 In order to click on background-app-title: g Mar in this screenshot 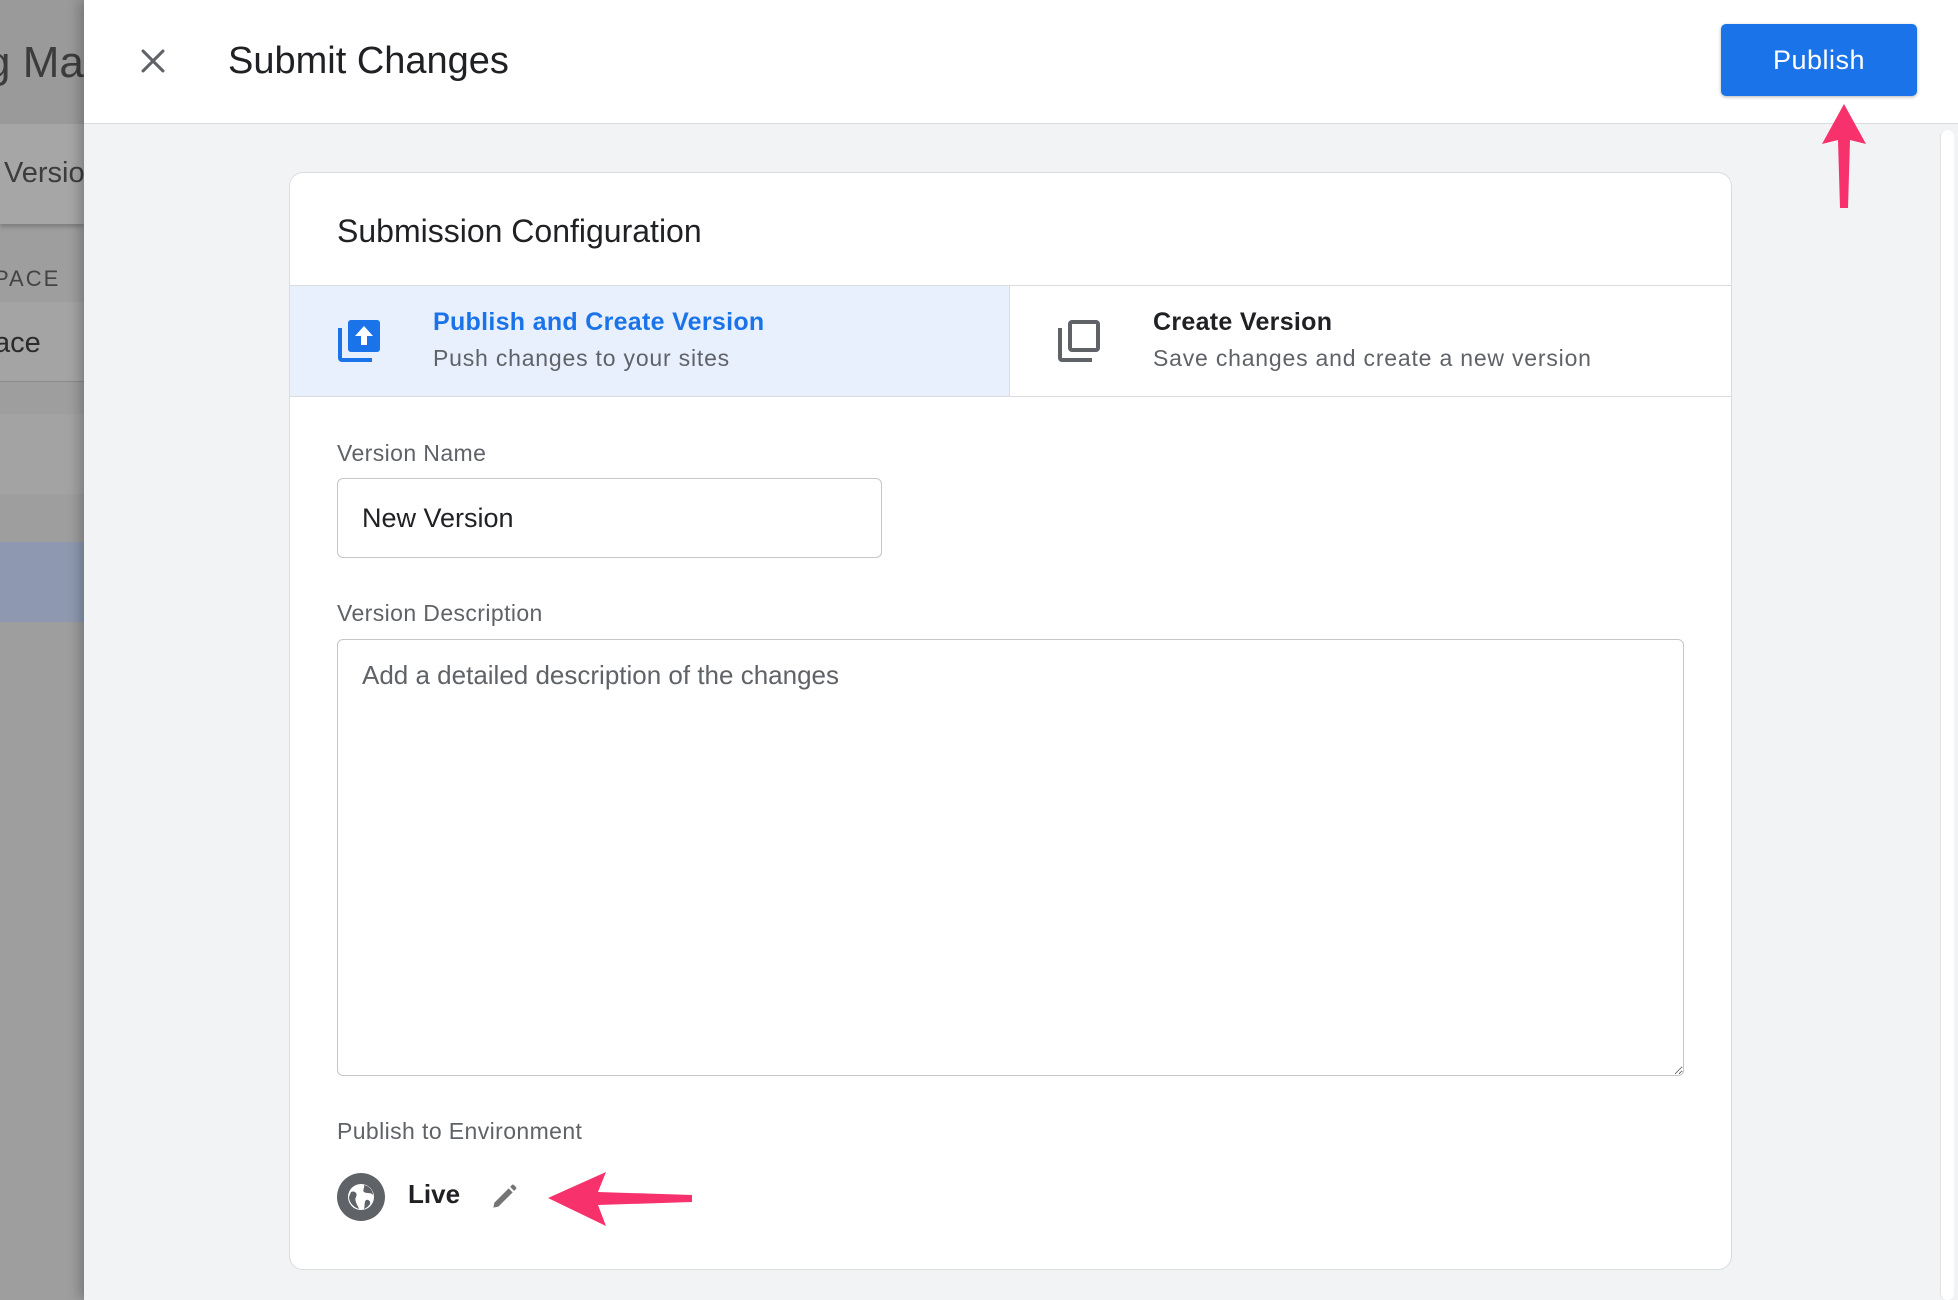, I will do `click(42, 62)`.